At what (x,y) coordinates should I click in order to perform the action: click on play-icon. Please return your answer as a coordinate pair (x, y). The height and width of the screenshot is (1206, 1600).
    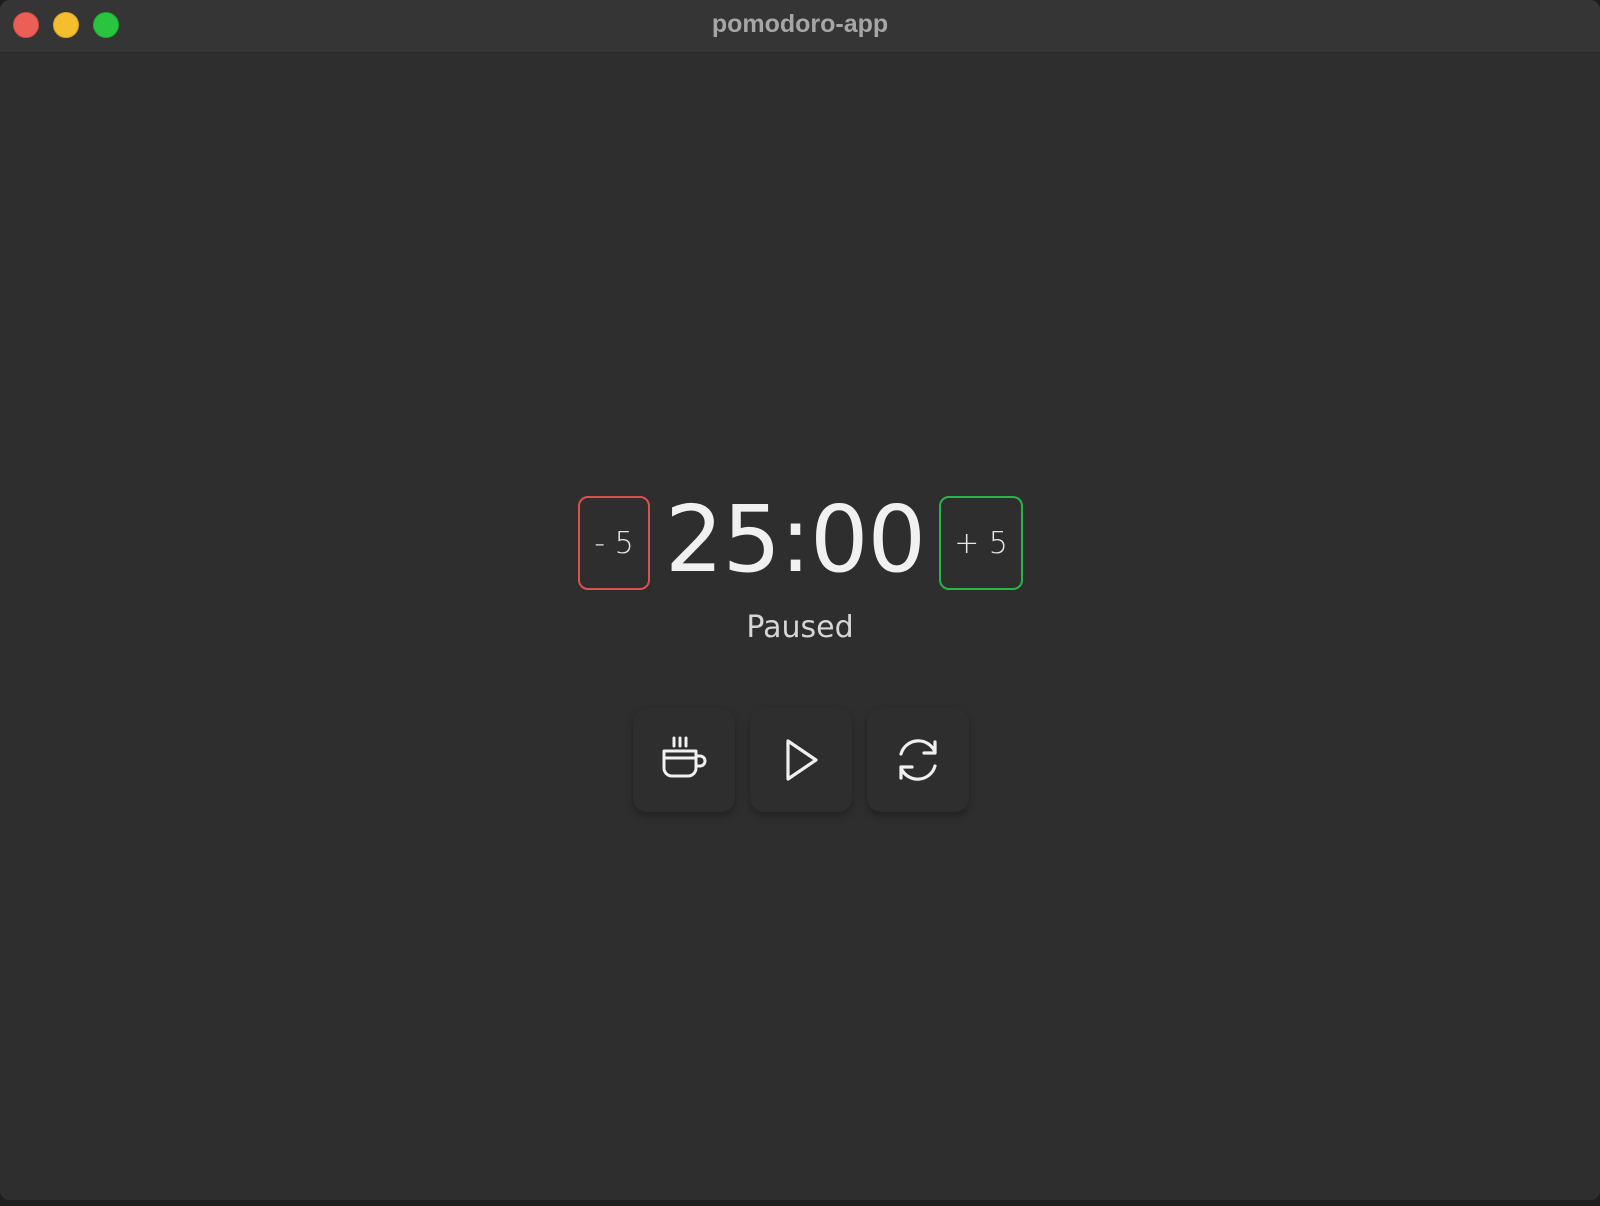
    Looking at the image, I should click on (801, 760).